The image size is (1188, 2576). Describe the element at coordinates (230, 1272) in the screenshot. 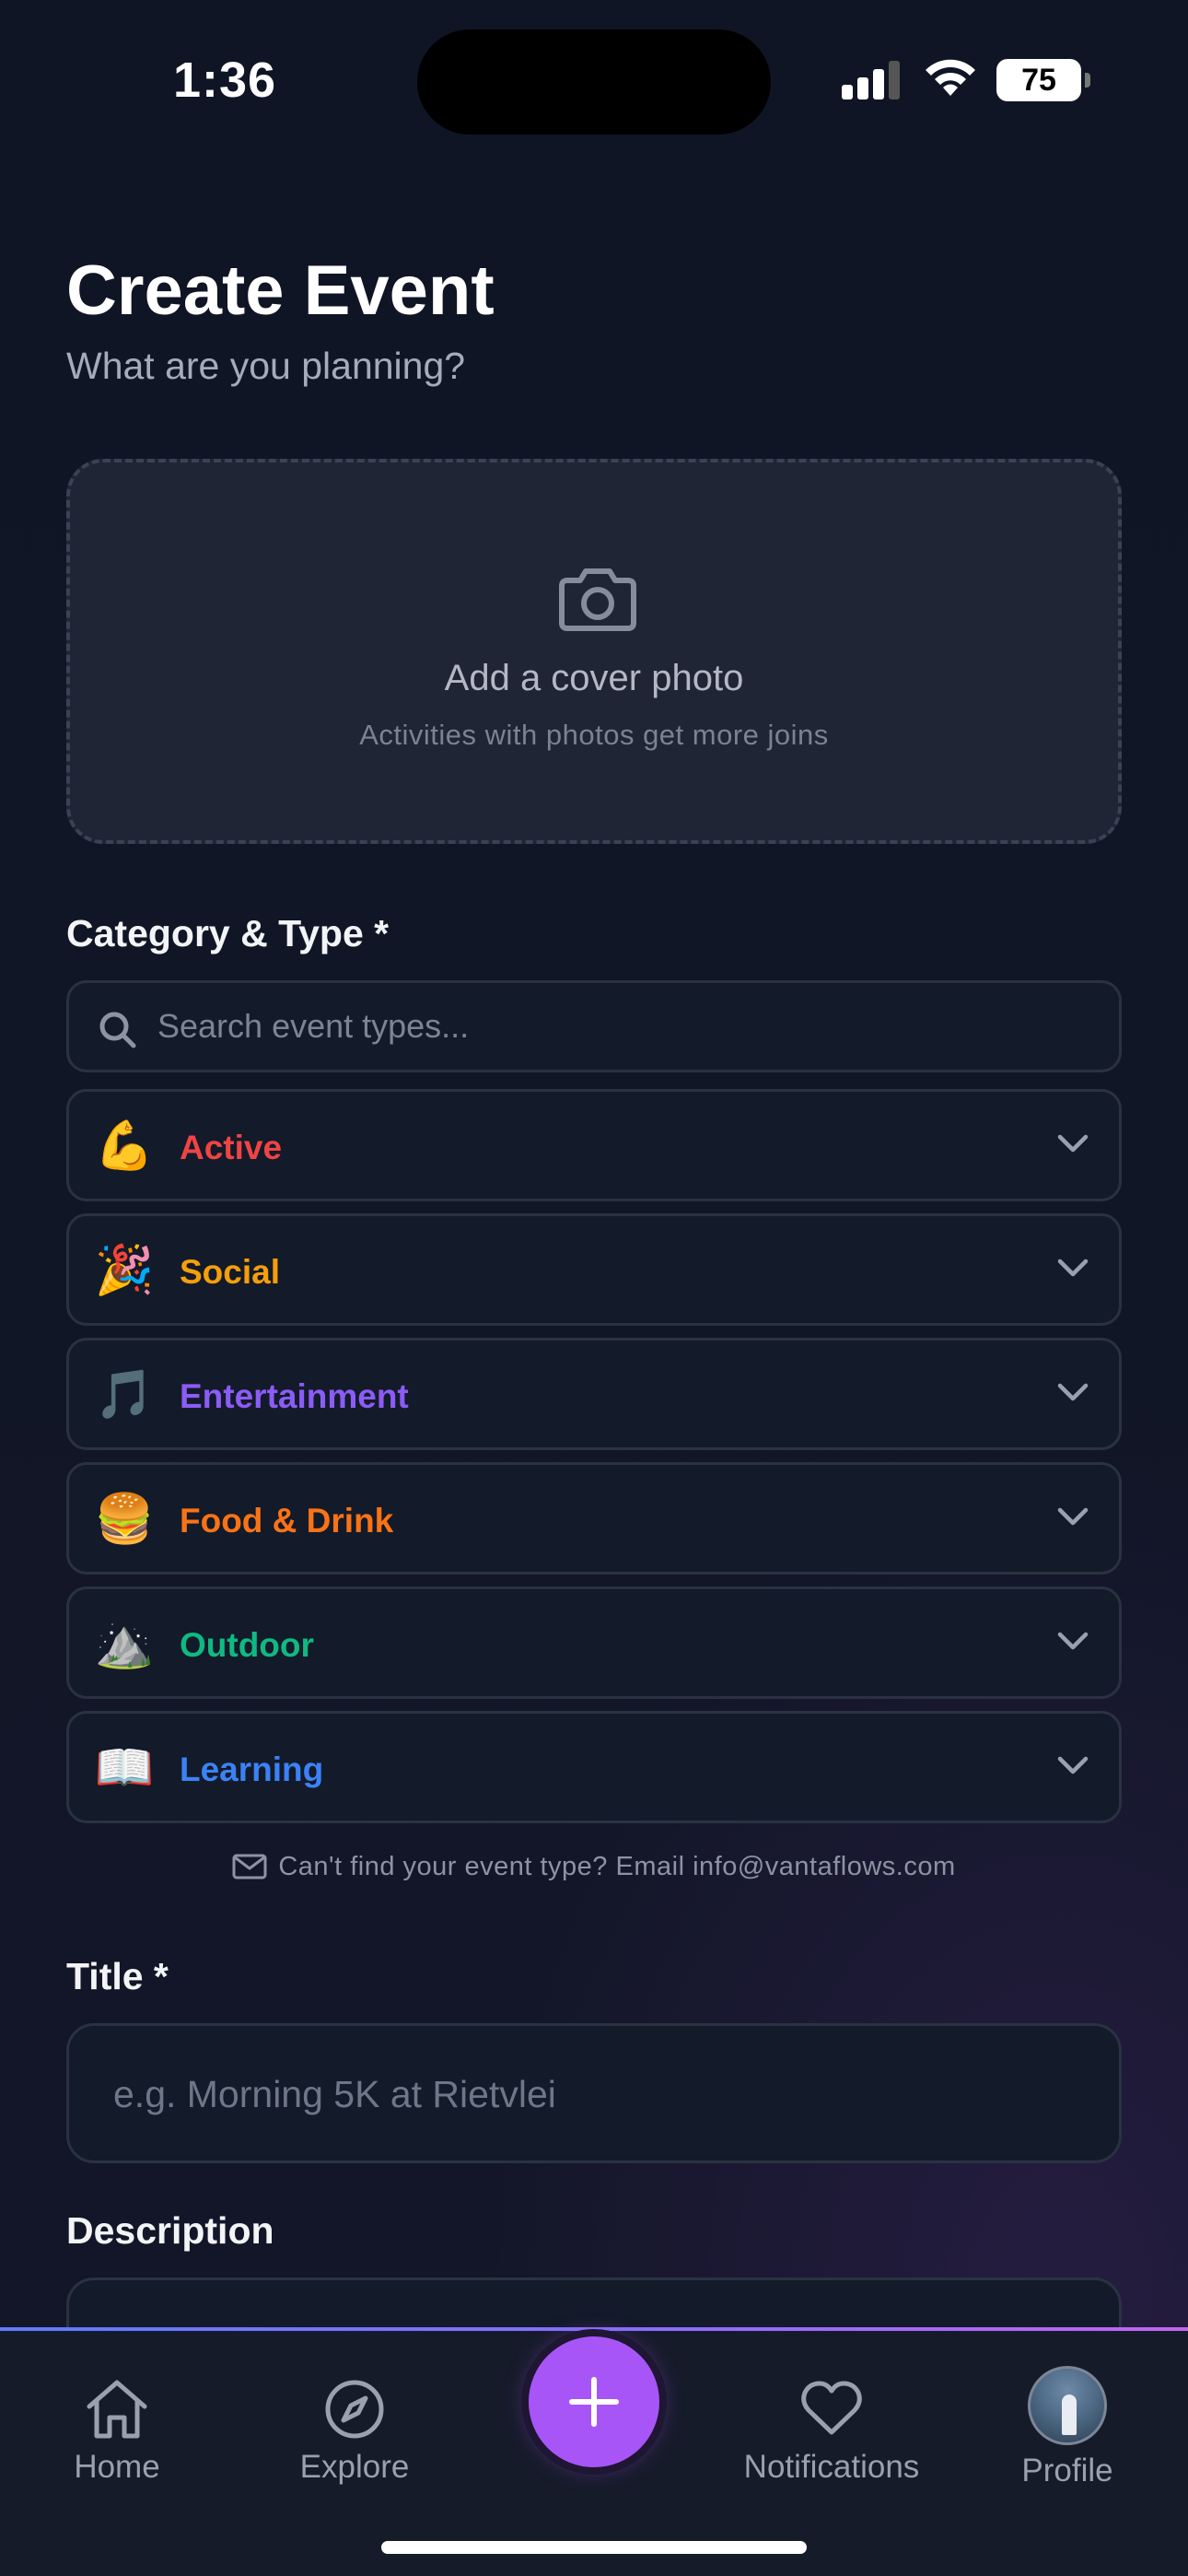

I see `category-label: Social` at that location.